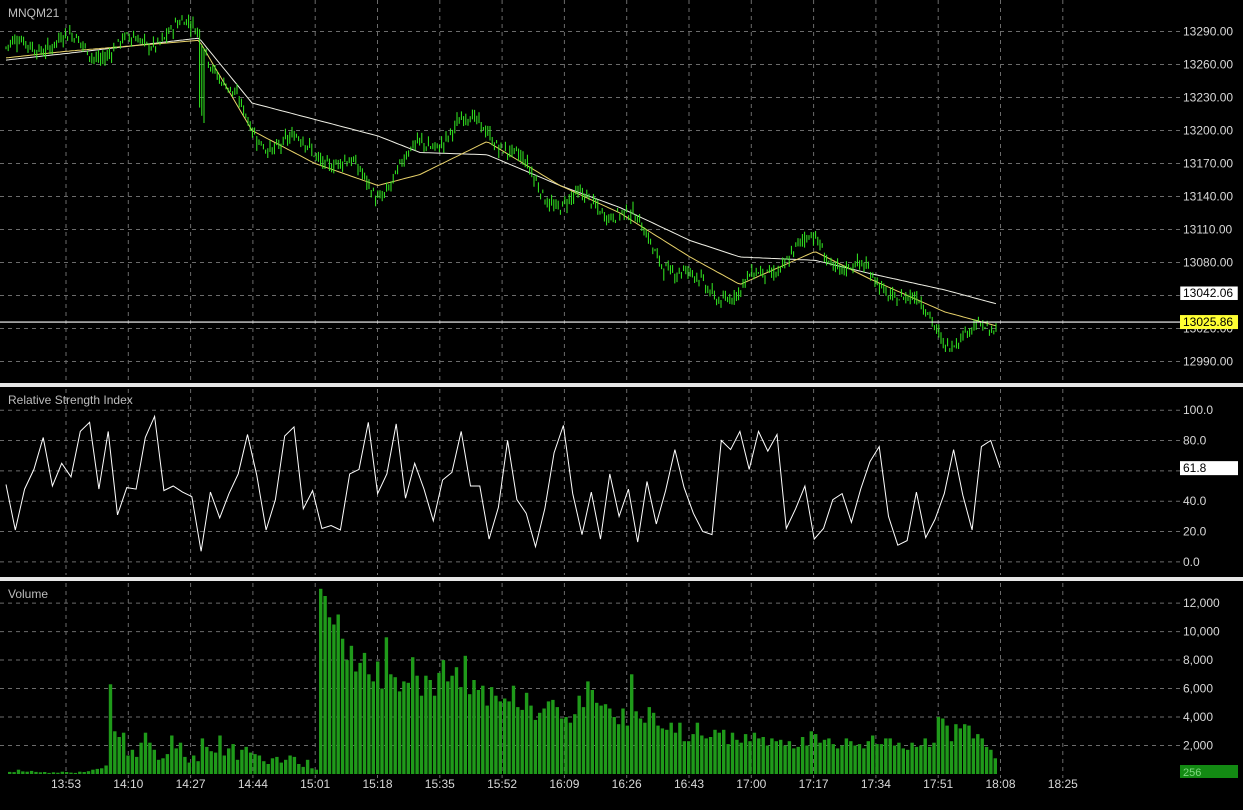 The height and width of the screenshot is (810, 1243). What do you see at coordinates (1195, 501) in the screenshot?
I see `rsi-tick-label: 40.0` at bounding box center [1195, 501].